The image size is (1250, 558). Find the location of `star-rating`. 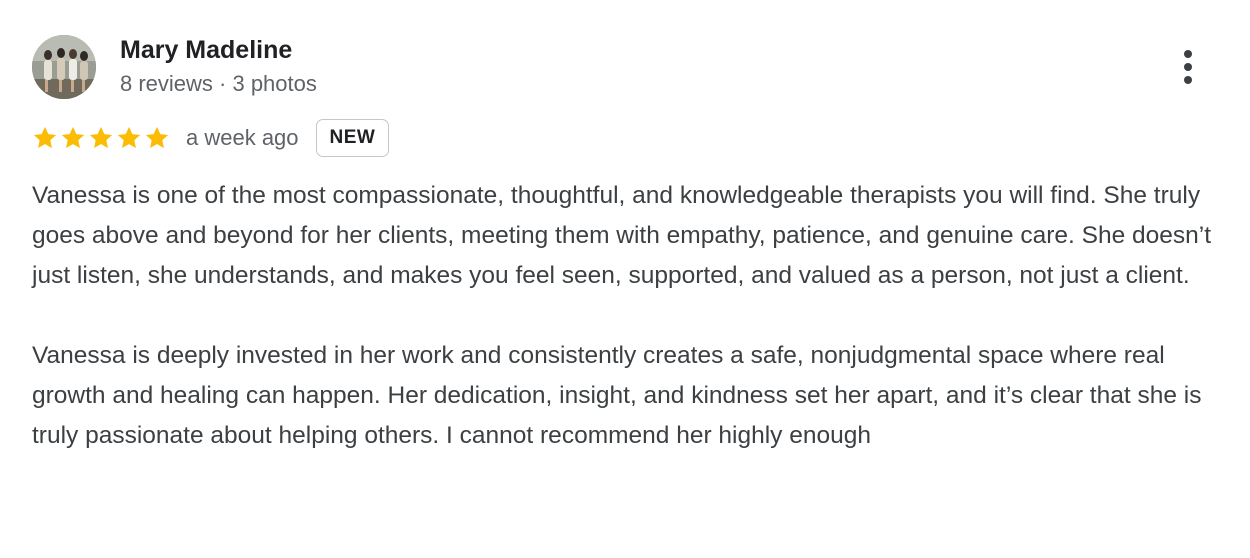

star-rating is located at coordinates (101, 138).